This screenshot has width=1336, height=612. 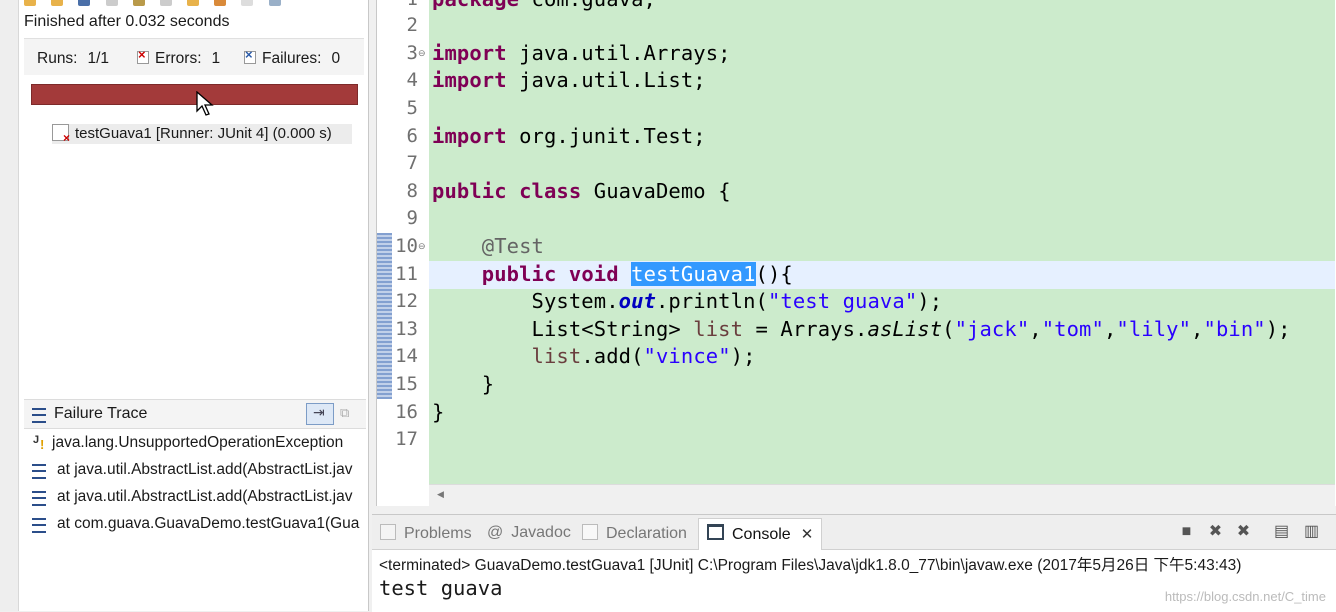 What do you see at coordinates (216, 58) in the screenshot?
I see `errors-value: 1` at bounding box center [216, 58].